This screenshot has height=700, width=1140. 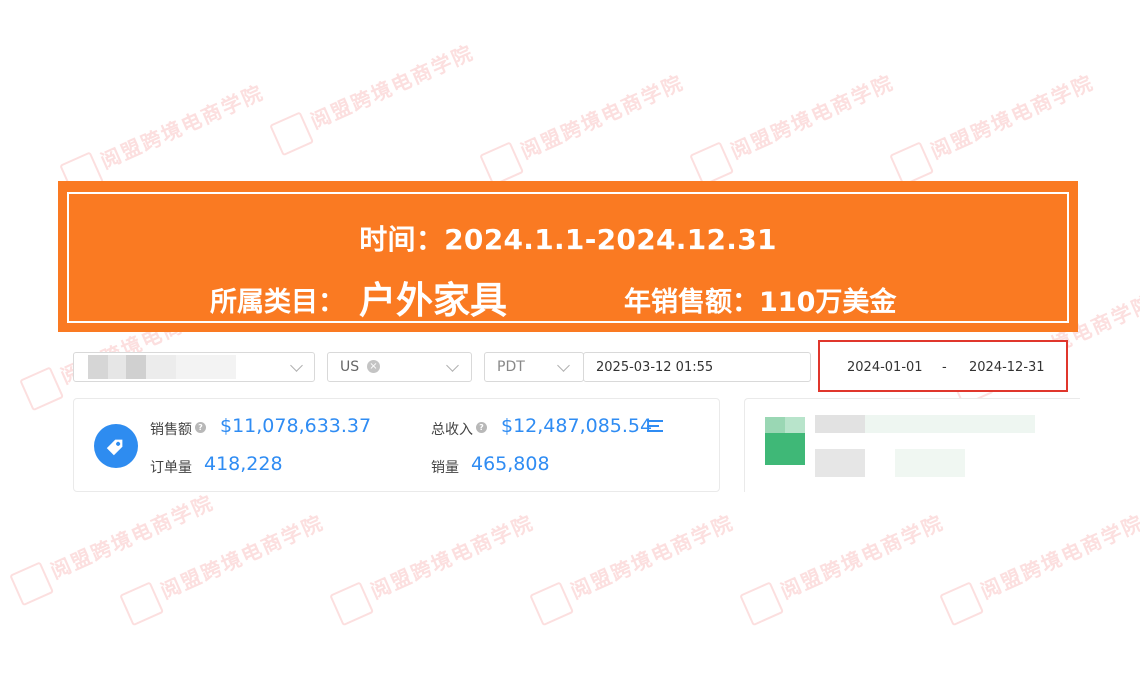 What do you see at coordinates (568, 239) in the screenshot?
I see `banner-time: 时间：2024.1.1-2024.12.31` at bounding box center [568, 239].